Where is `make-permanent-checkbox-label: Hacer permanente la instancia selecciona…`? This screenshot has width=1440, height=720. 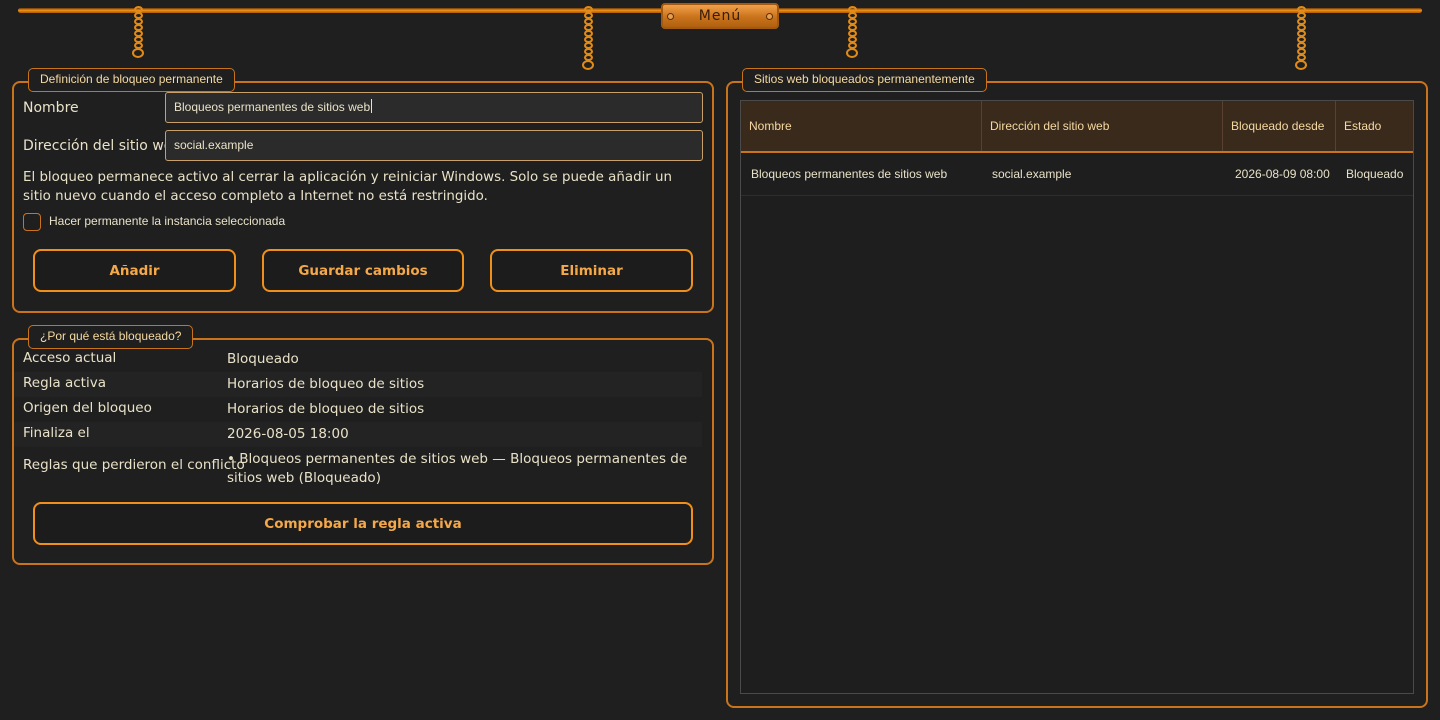 make-permanent-checkbox-label: Hacer permanente la instancia selecciona… is located at coordinates (167, 221).